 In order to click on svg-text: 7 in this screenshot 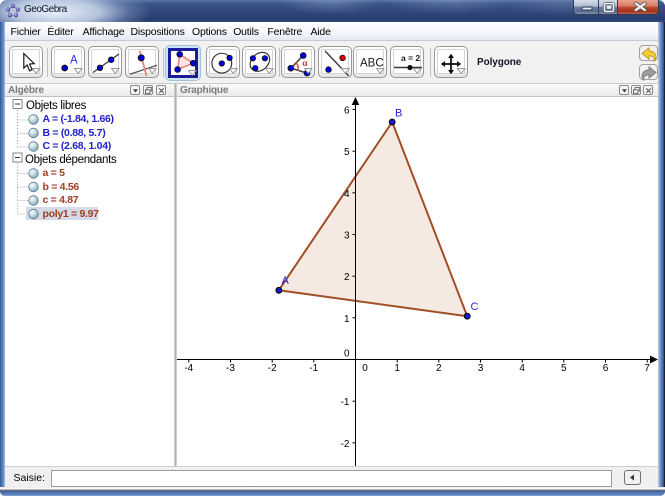, I will do `click(647, 368)`.